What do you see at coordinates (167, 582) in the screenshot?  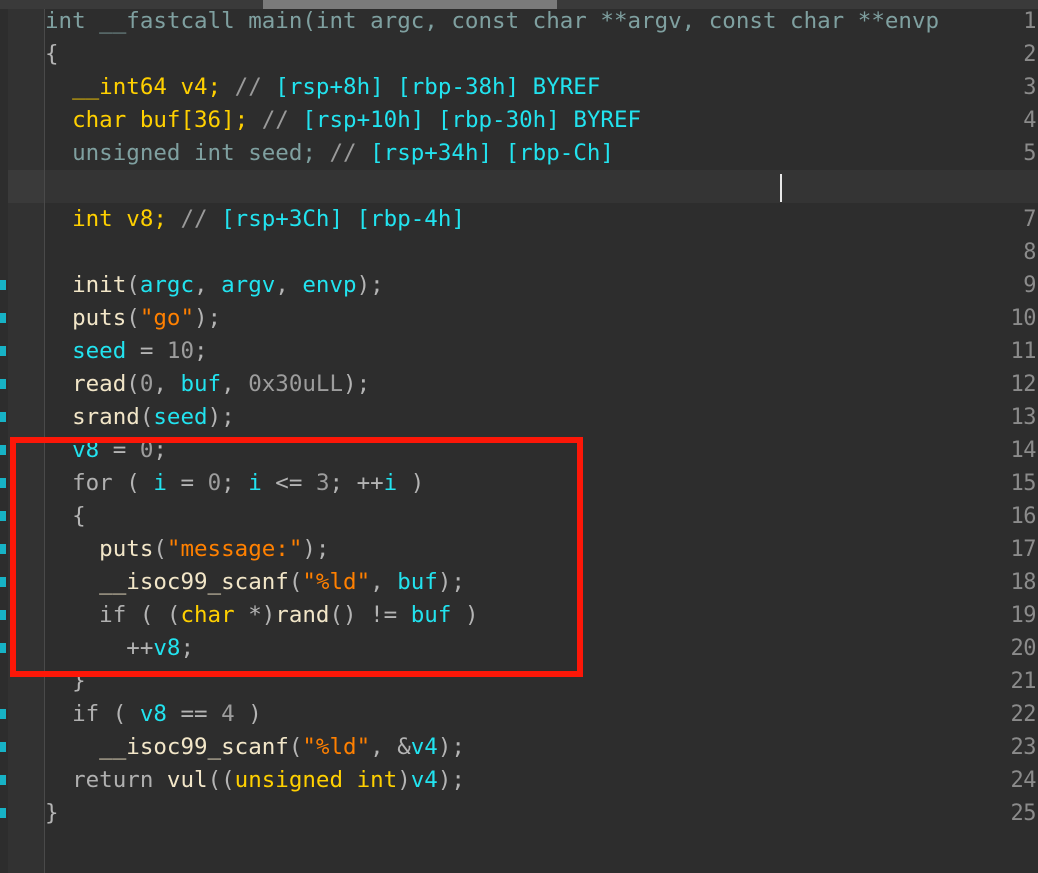 I see `code-token: __isoc99_scanf` at bounding box center [167, 582].